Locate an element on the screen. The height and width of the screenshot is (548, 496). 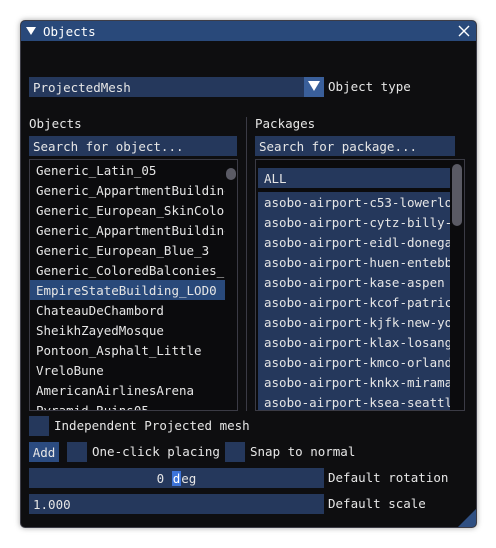
default-rotation-value: 0 is located at coordinates (160, 478).